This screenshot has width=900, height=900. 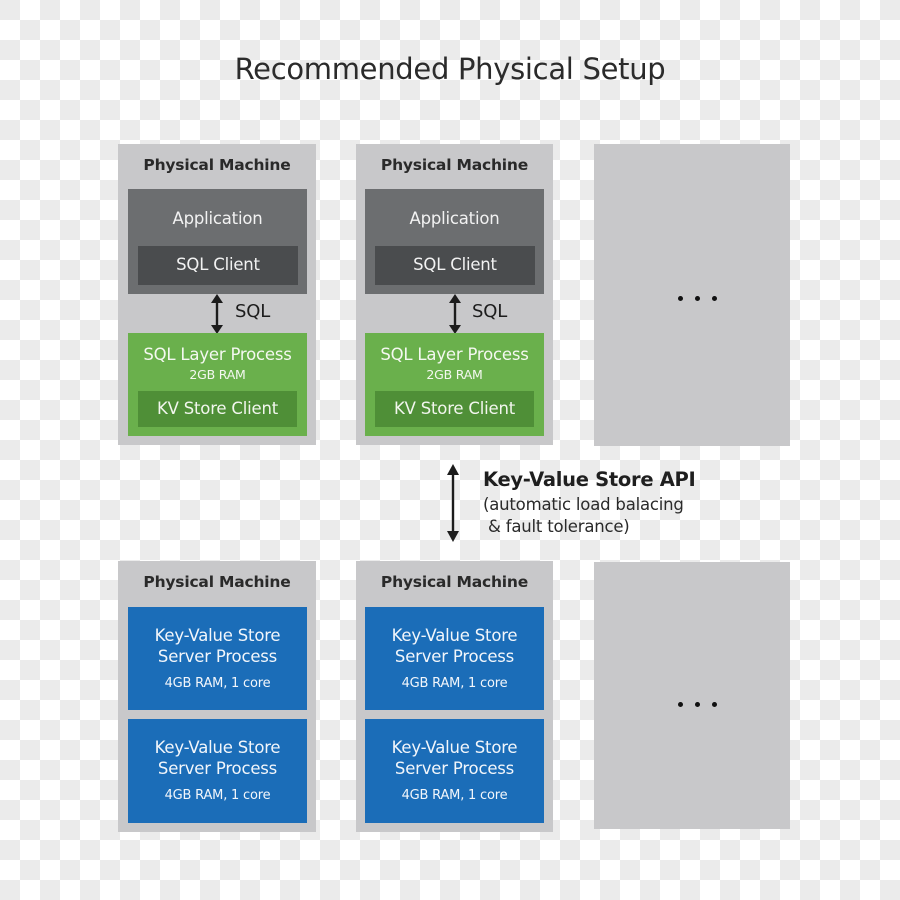 I want to click on kv-api-title: Key-Value Store API, so click(x=589, y=479).